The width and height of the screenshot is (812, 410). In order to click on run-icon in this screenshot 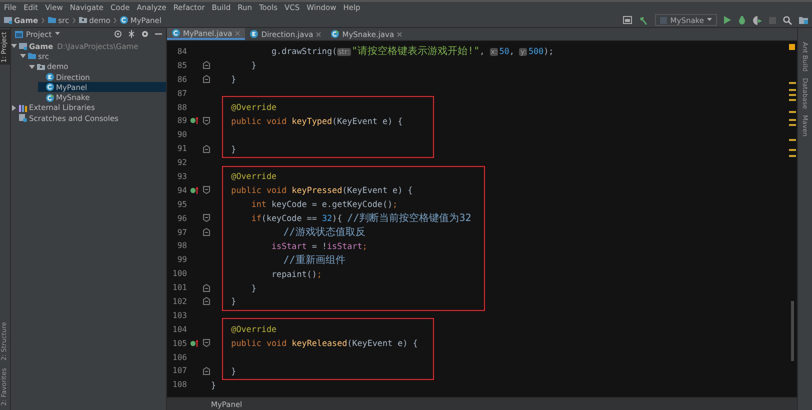, I will do `click(727, 20)`.